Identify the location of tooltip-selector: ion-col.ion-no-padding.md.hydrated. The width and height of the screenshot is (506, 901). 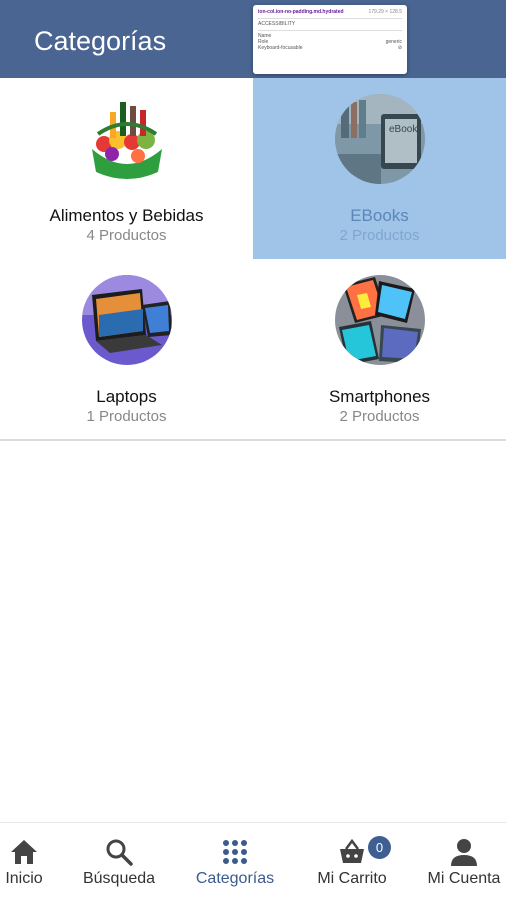
(301, 12).